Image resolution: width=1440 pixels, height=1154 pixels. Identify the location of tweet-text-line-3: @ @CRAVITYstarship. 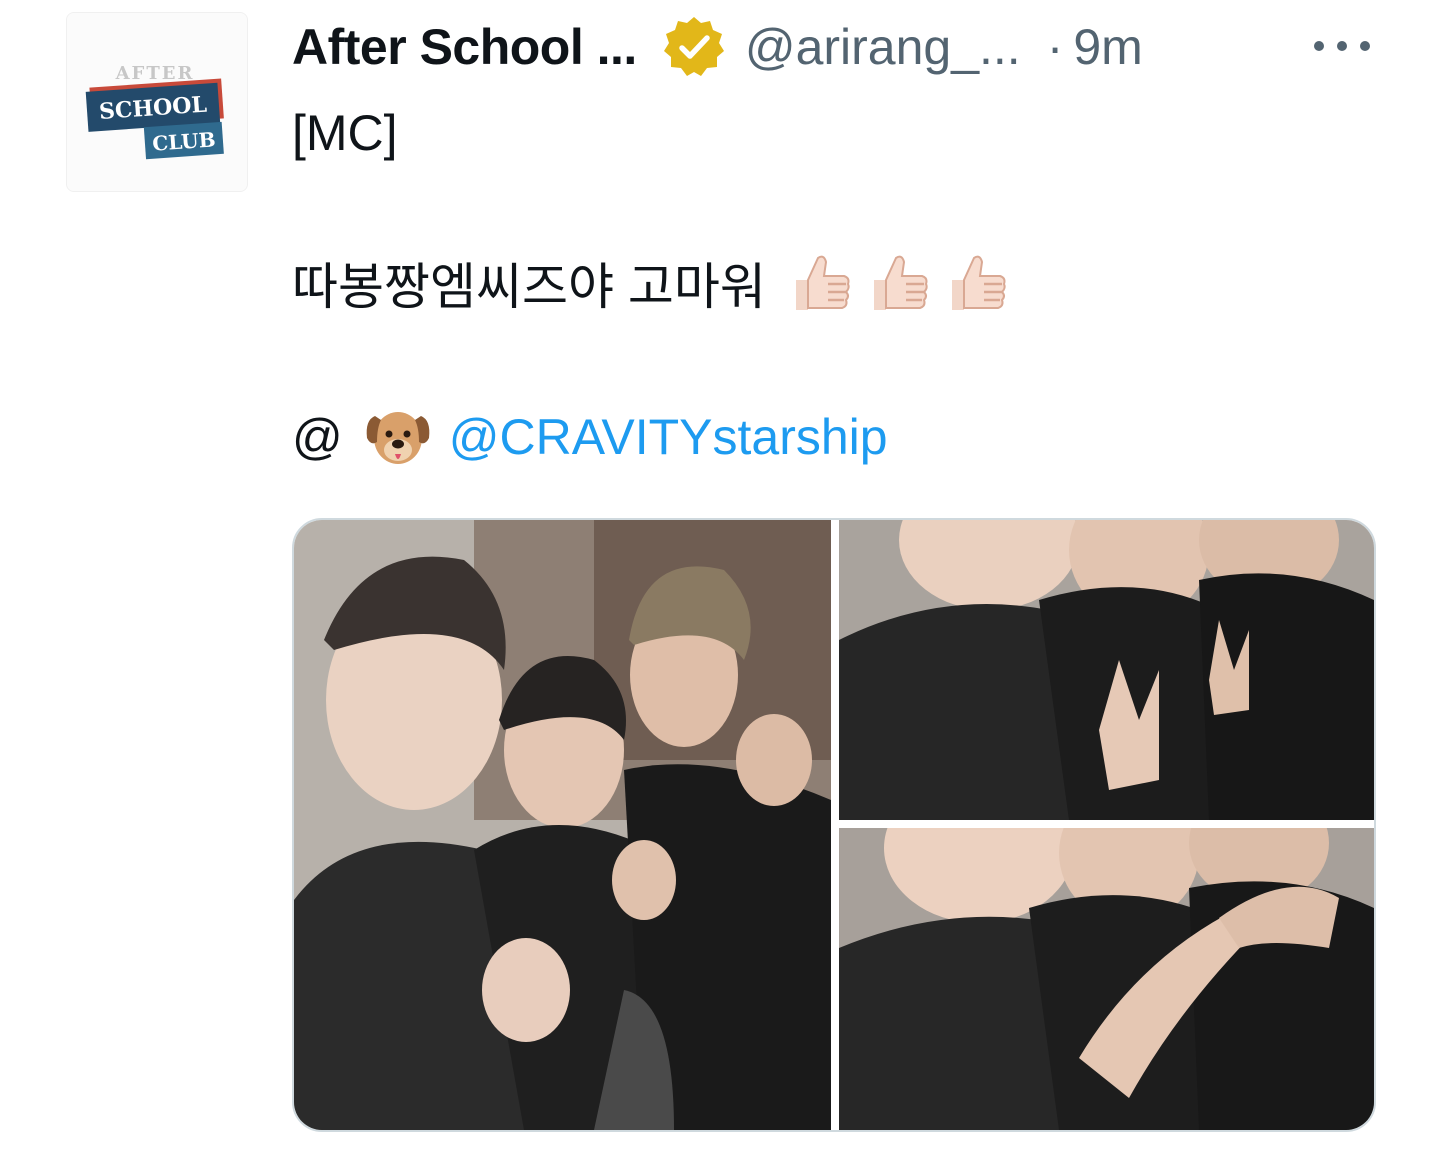
(590, 437).